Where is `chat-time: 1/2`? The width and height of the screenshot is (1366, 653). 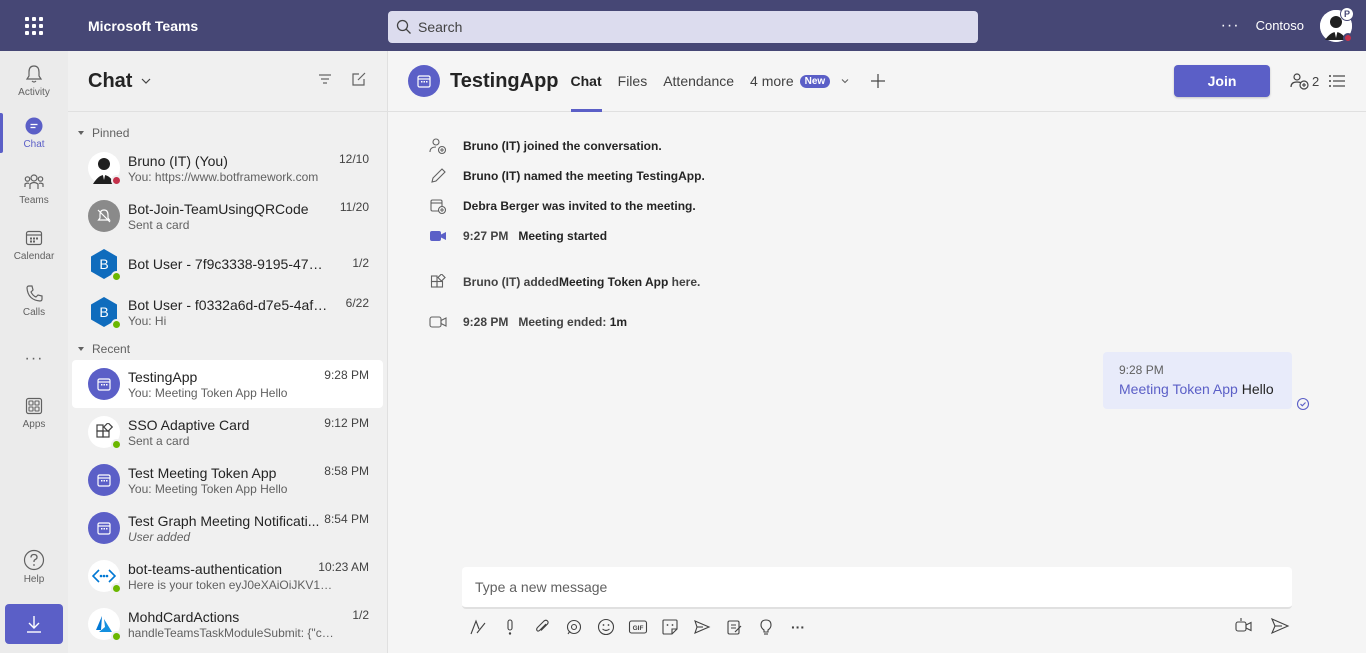 chat-time: 1/2 is located at coordinates (360, 263).